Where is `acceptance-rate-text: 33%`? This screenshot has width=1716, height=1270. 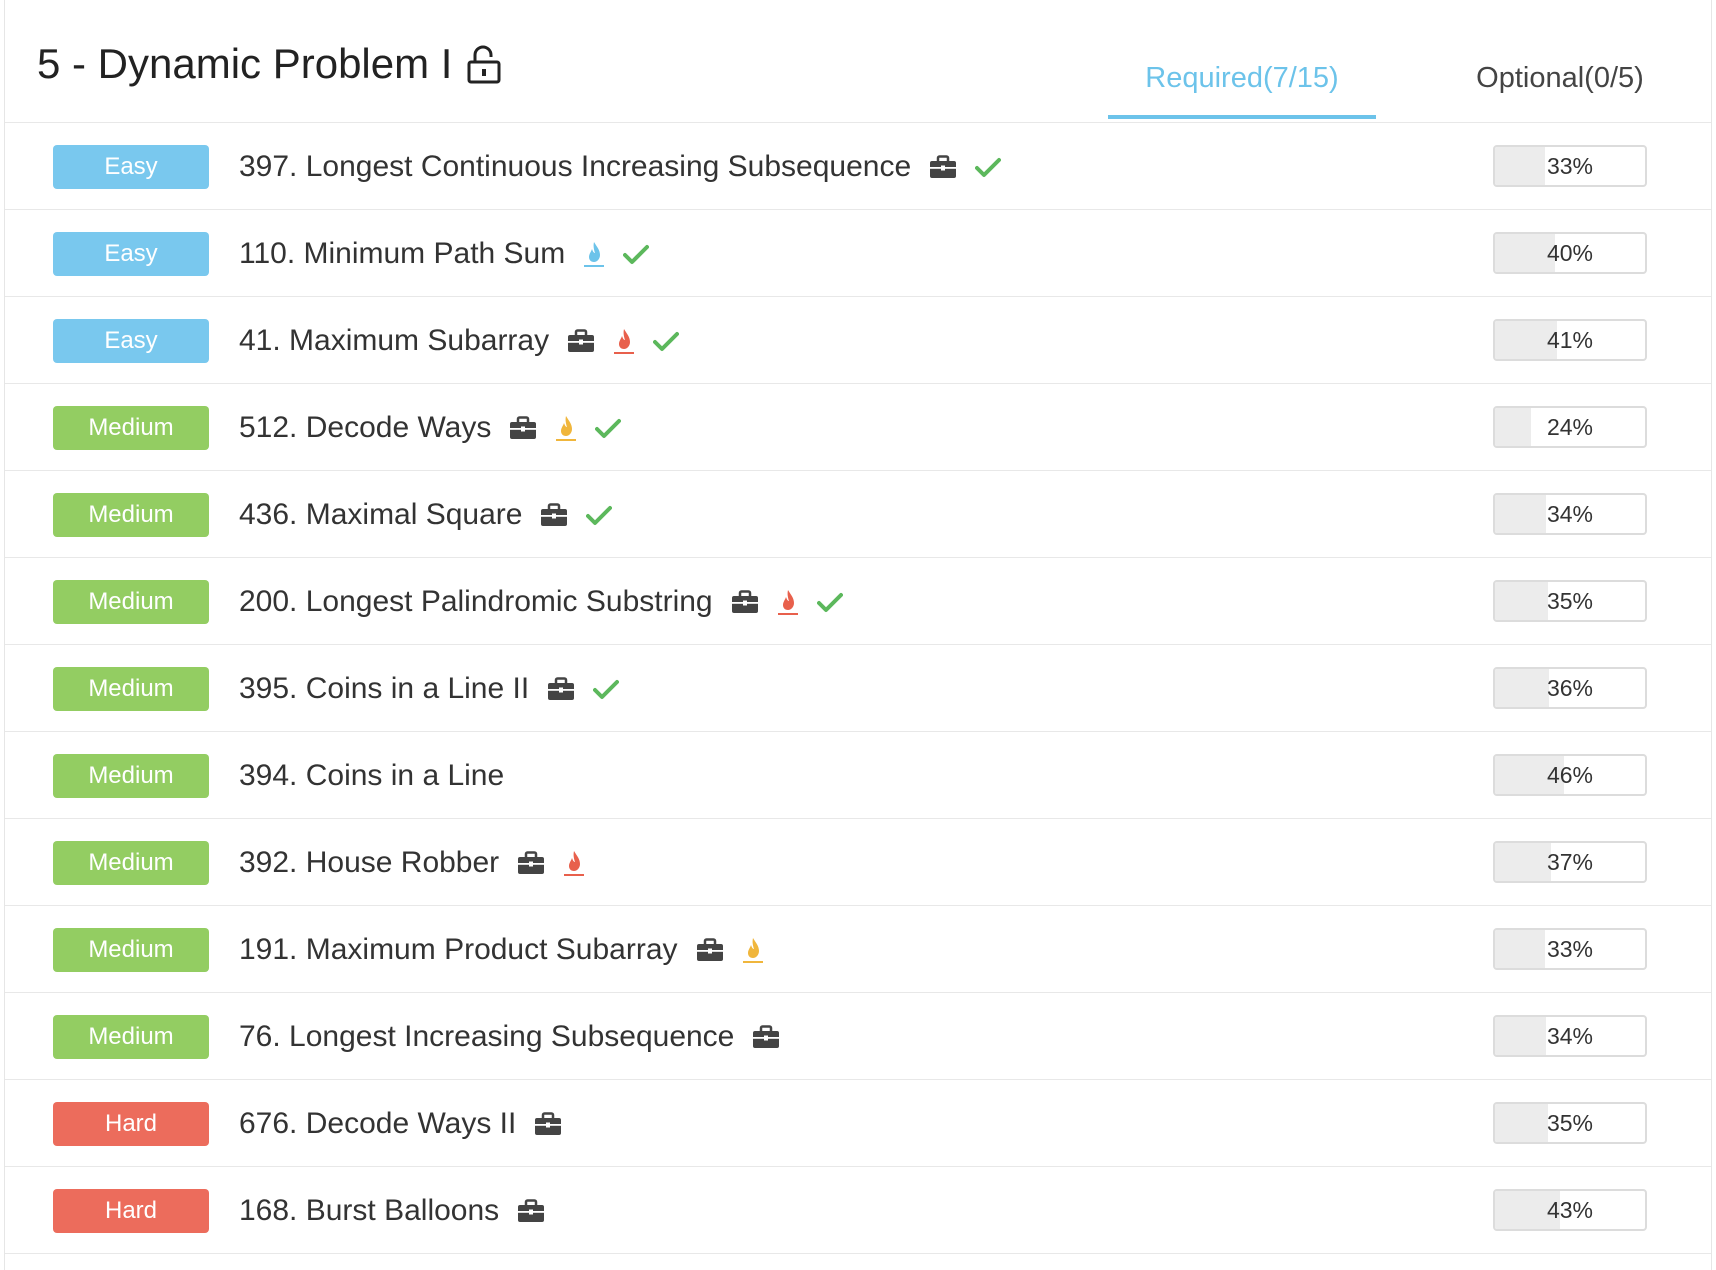
acceptance-rate-text: 33% is located at coordinates (1570, 949).